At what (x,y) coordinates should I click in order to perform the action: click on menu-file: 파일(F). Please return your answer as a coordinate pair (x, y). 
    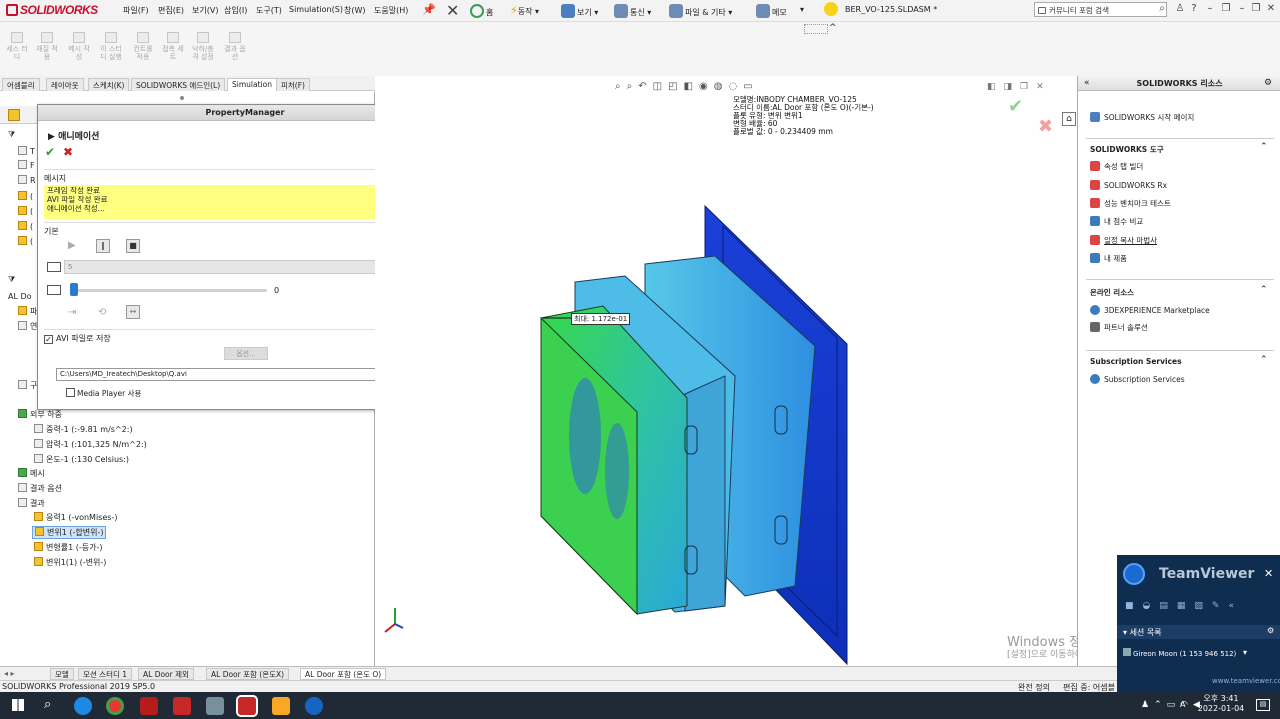
    Looking at the image, I should click on (136, 10).